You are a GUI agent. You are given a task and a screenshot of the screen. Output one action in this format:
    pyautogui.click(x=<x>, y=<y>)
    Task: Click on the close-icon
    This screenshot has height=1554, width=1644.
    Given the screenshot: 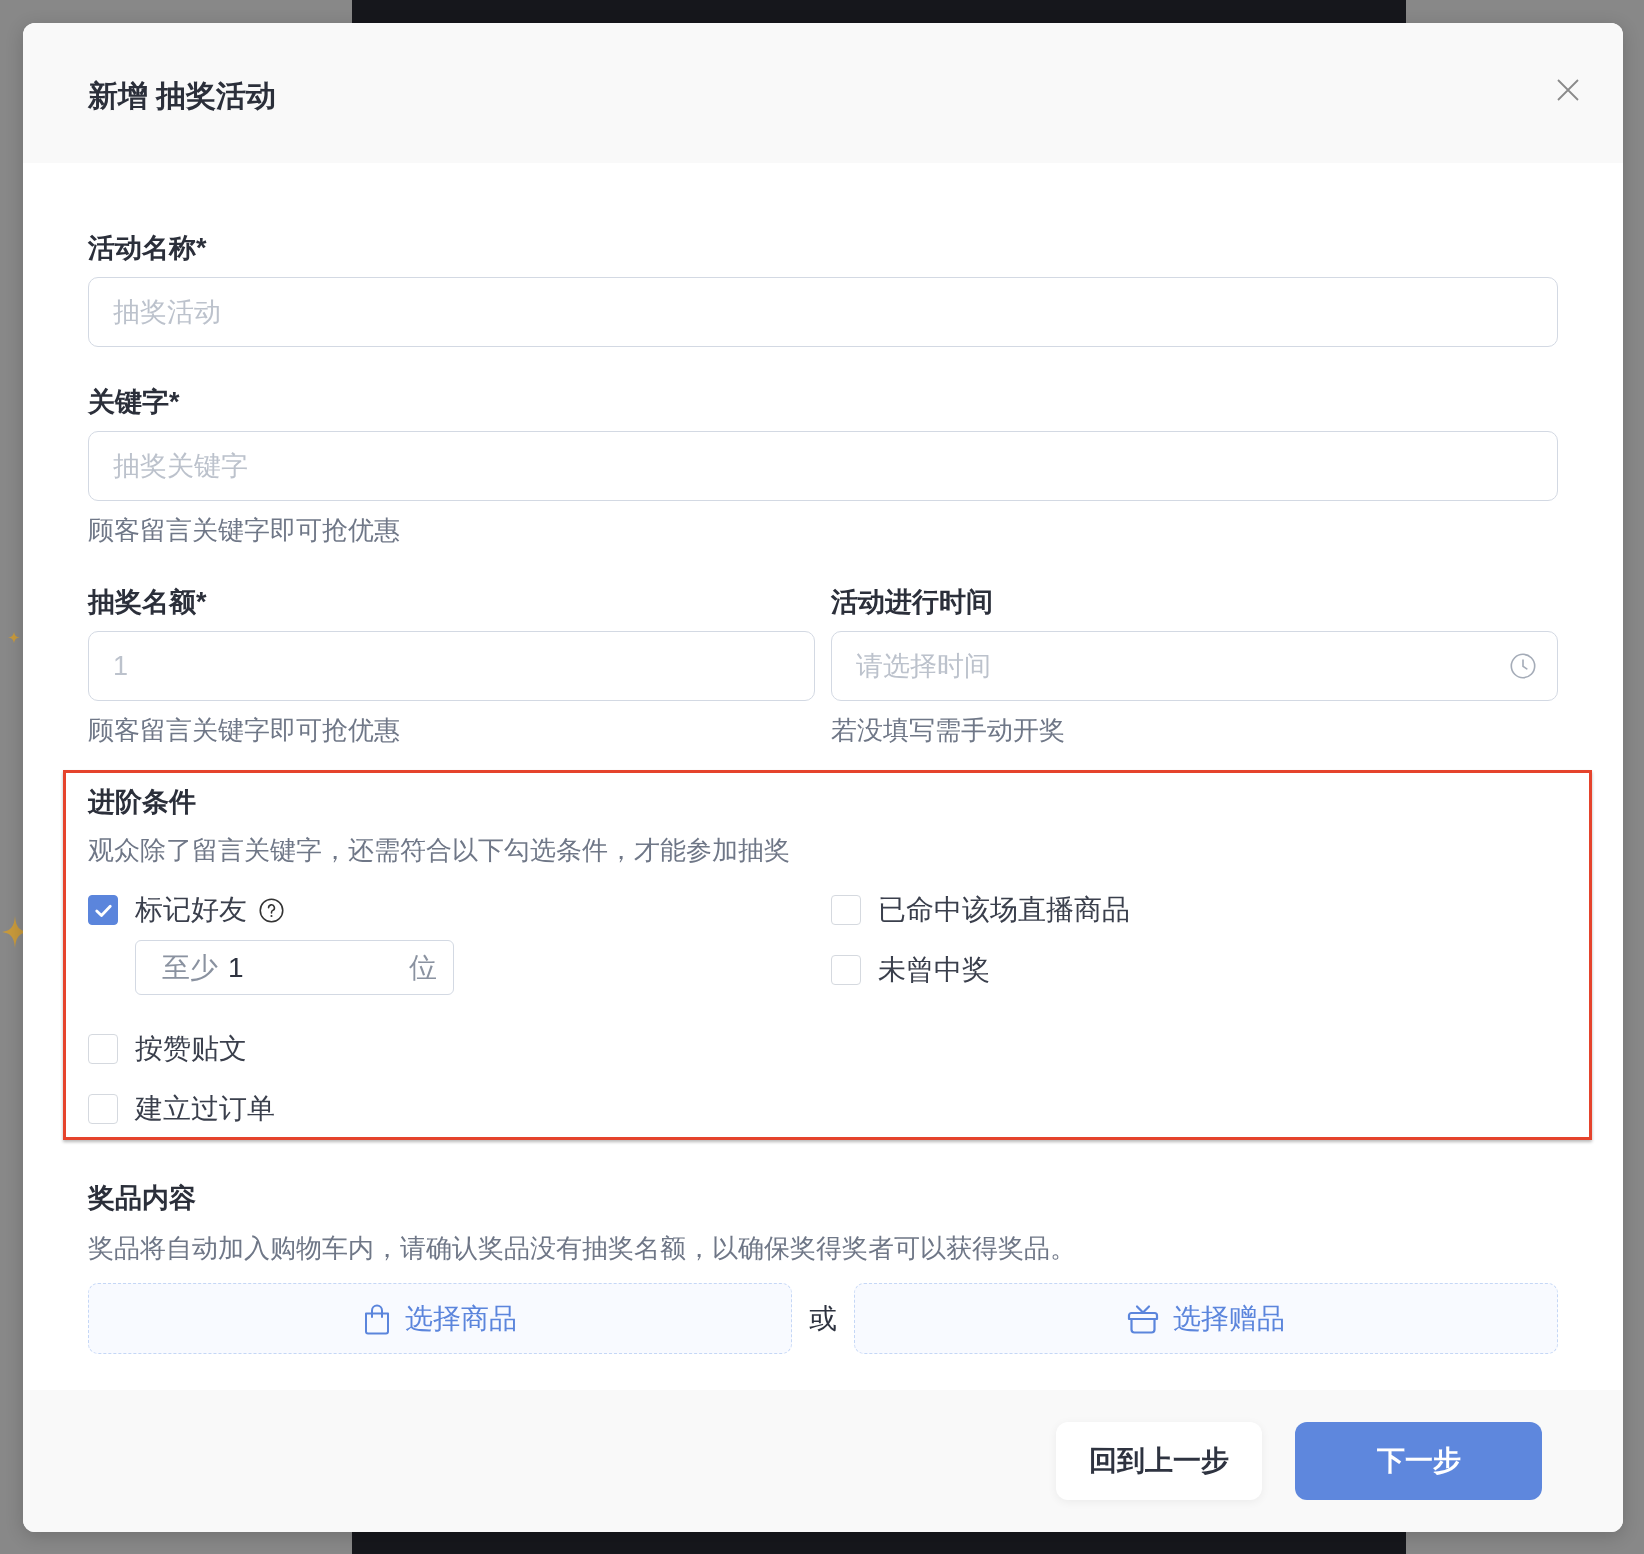 What is the action you would take?
    pyautogui.click(x=1568, y=90)
    